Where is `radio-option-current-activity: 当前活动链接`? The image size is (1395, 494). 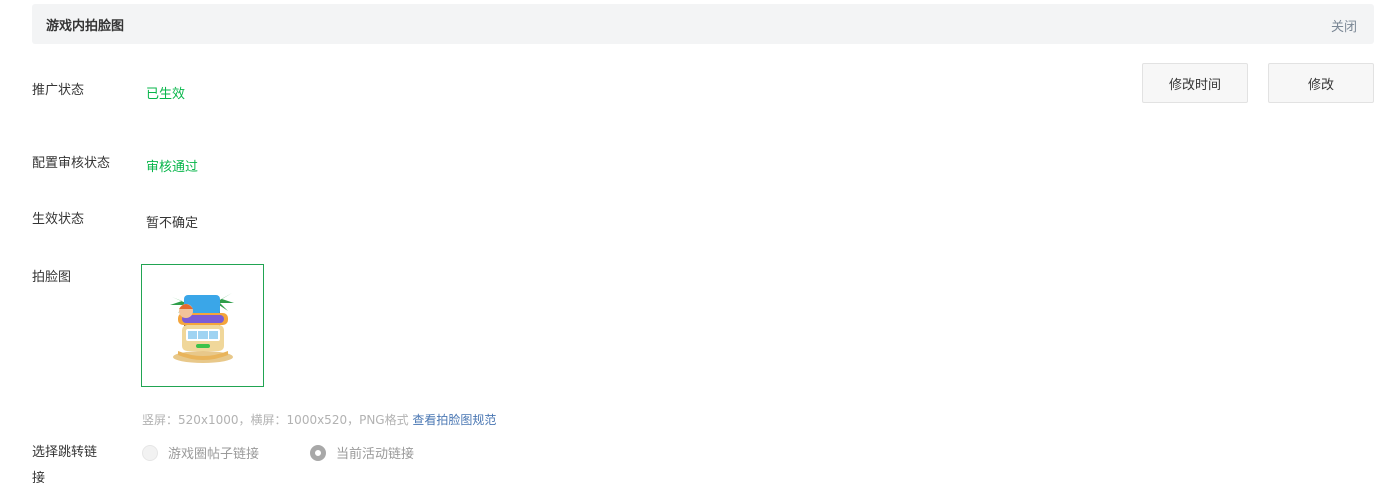
radio-option-current-activity: 当前活动链接 is located at coordinates (362, 452).